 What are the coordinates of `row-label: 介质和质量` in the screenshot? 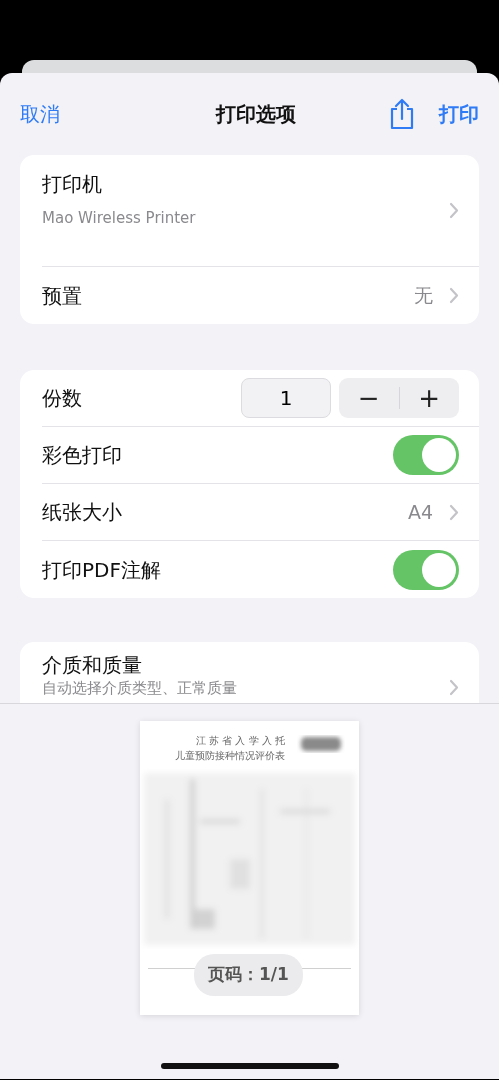 It's located at (92, 665).